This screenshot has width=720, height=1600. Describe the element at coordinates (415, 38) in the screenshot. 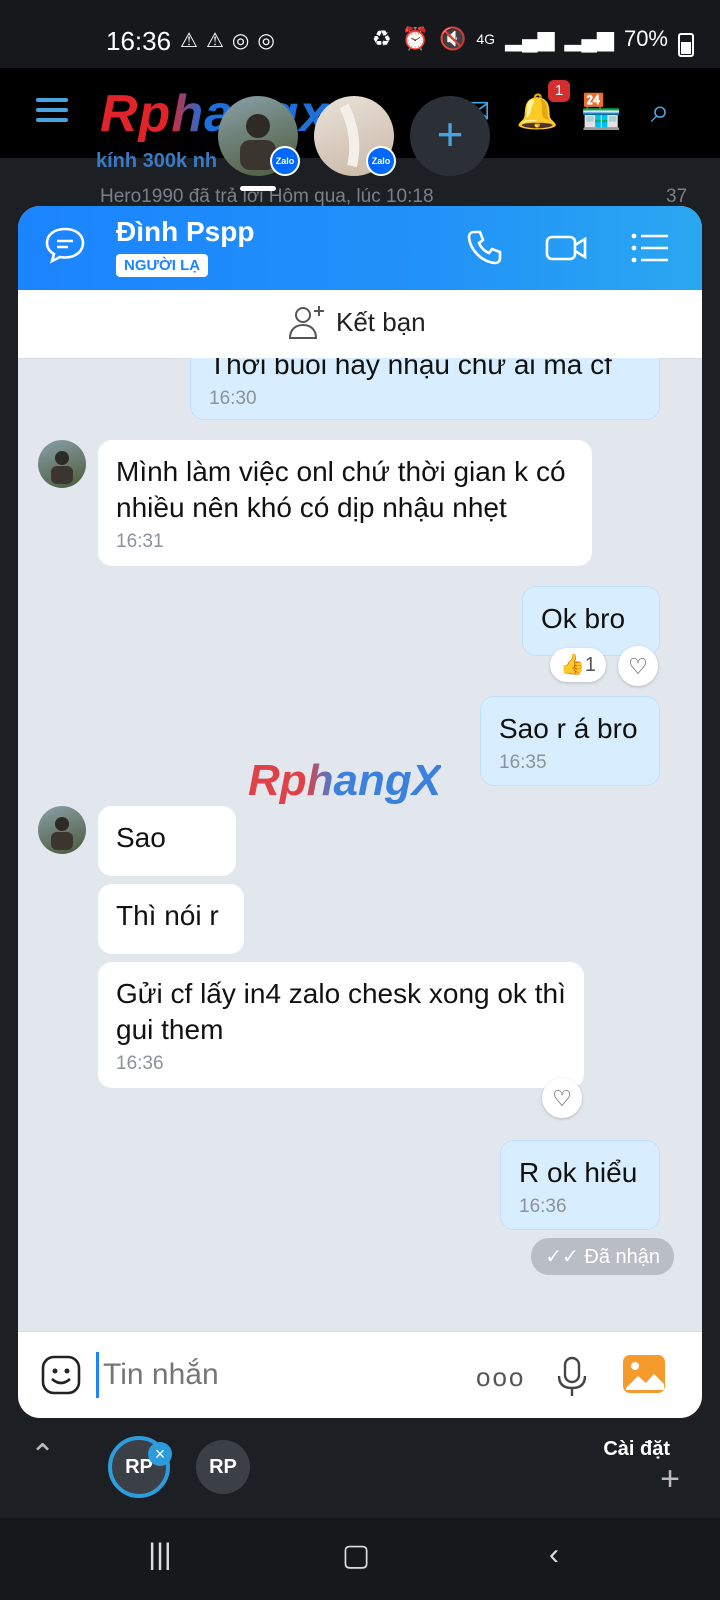

I see `alarm-icon: ⏰` at that location.